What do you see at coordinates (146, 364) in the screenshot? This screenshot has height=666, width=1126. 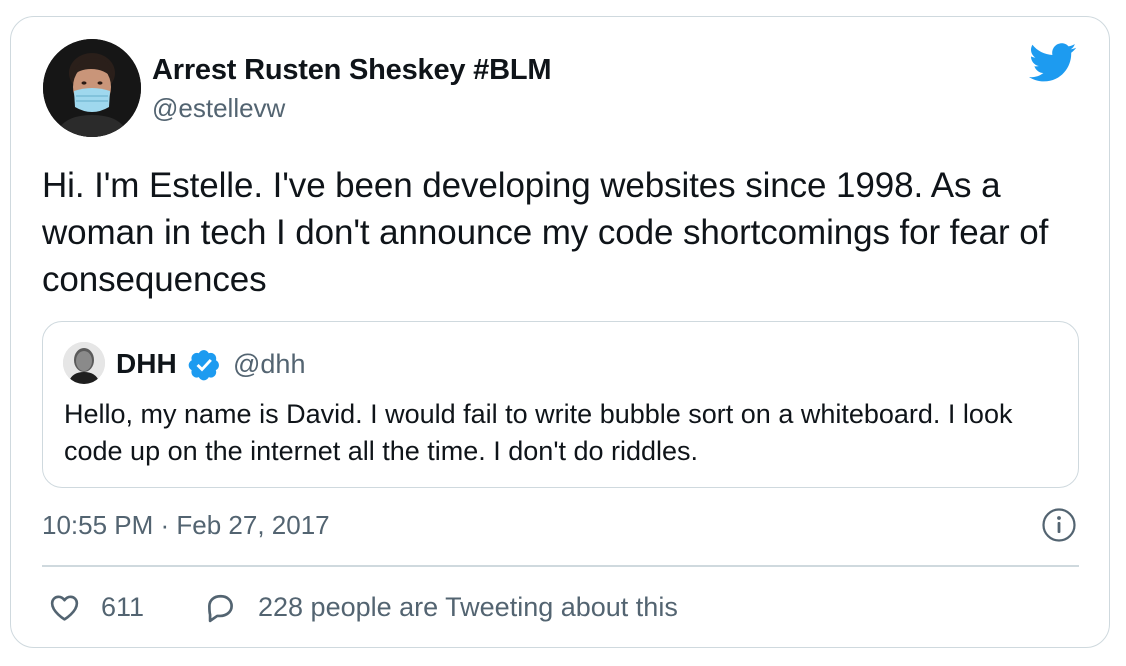 I see `quoted-author-name: DHH` at bounding box center [146, 364].